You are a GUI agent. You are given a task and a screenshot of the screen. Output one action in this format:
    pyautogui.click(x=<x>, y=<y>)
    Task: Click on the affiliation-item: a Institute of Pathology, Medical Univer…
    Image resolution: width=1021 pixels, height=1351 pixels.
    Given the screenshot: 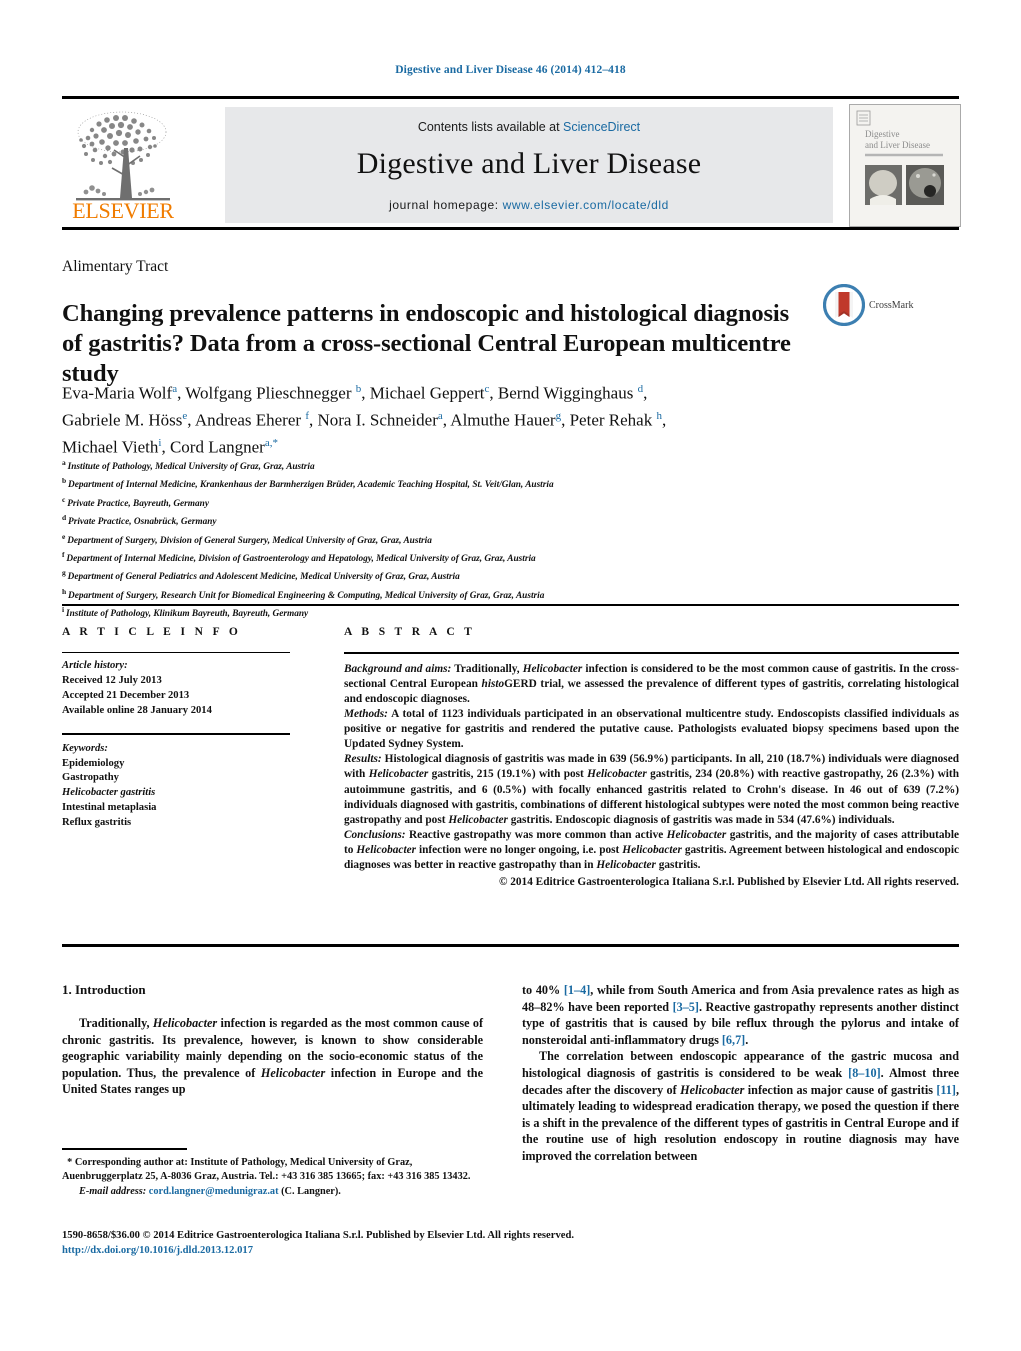 What is the action you would take?
    pyautogui.click(x=472, y=465)
    